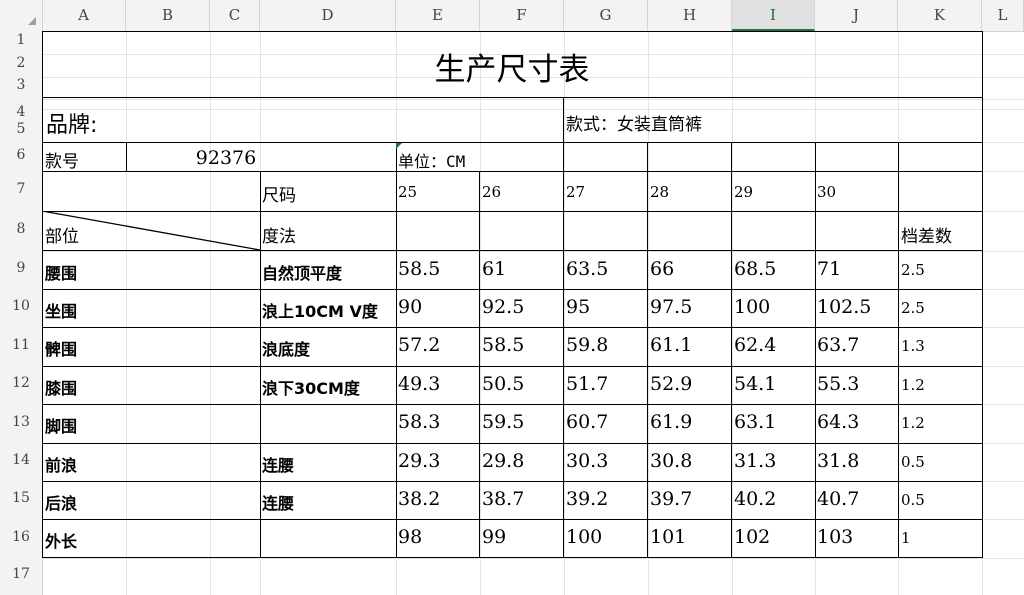 The height and width of the screenshot is (595, 1024). I want to click on row-header-12: 12, so click(21, 383).